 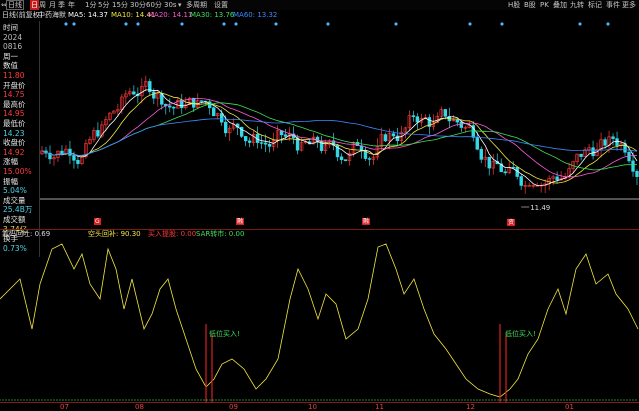 What do you see at coordinates (22, 15) in the screenshot?
I see `chart-mode-label: 日线(前复权)` at bounding box center [22, 15].